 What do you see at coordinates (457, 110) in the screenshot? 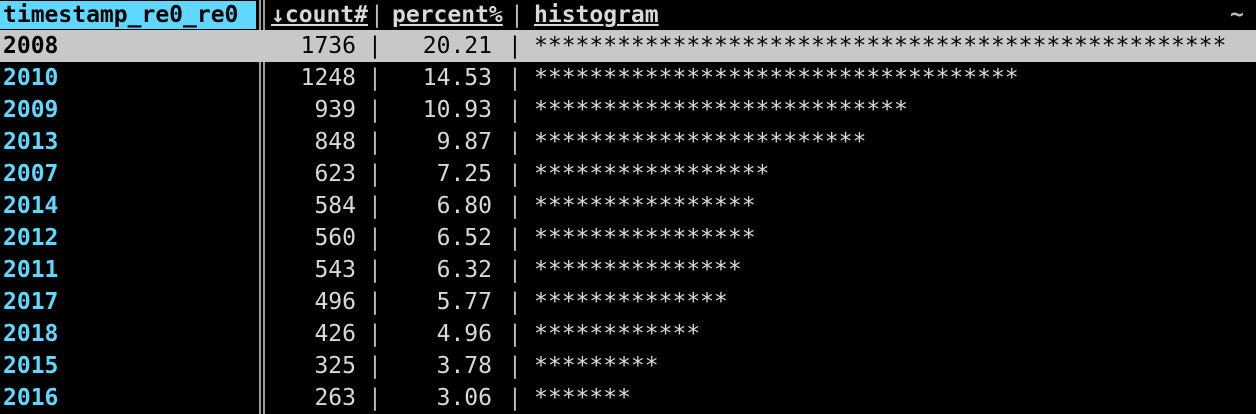
I see `row-percent: 10.93` at bounding box center [457, 110].